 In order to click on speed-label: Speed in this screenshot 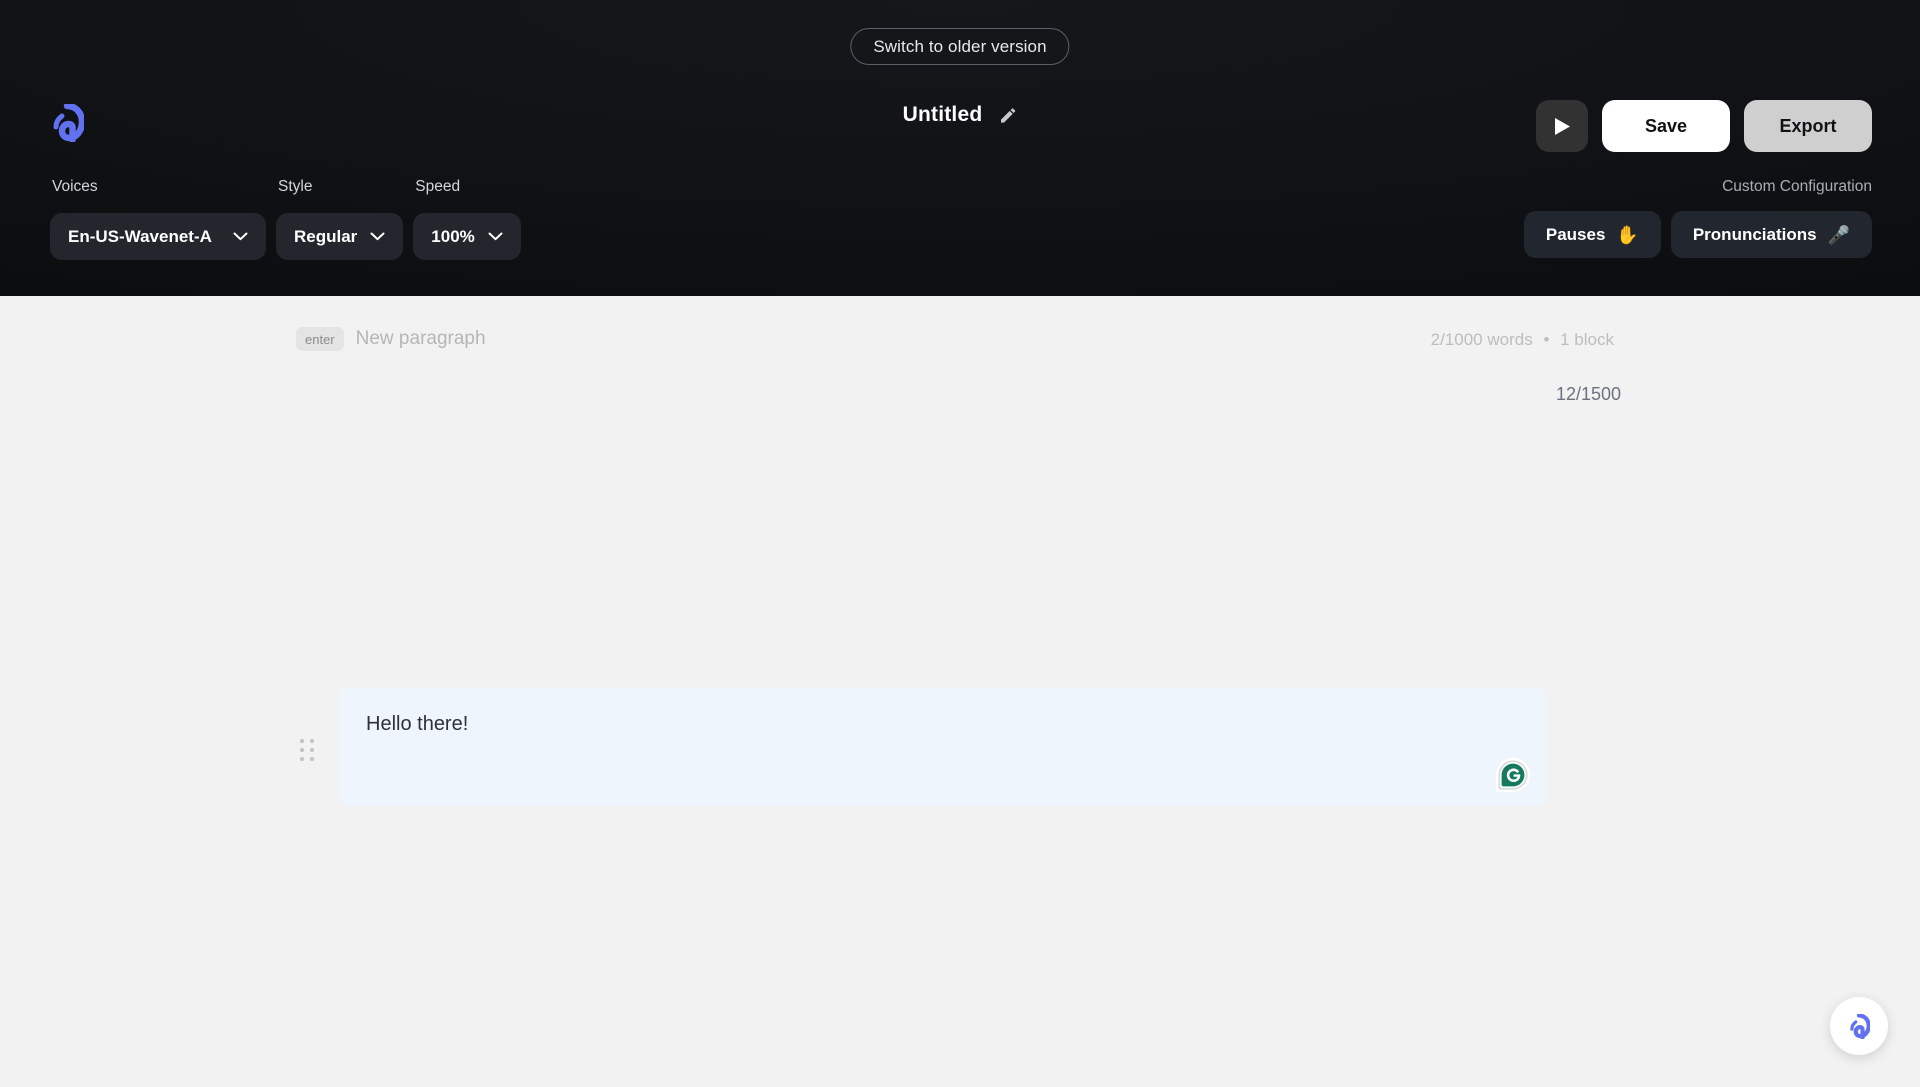, I will do `click(438, 186)`.